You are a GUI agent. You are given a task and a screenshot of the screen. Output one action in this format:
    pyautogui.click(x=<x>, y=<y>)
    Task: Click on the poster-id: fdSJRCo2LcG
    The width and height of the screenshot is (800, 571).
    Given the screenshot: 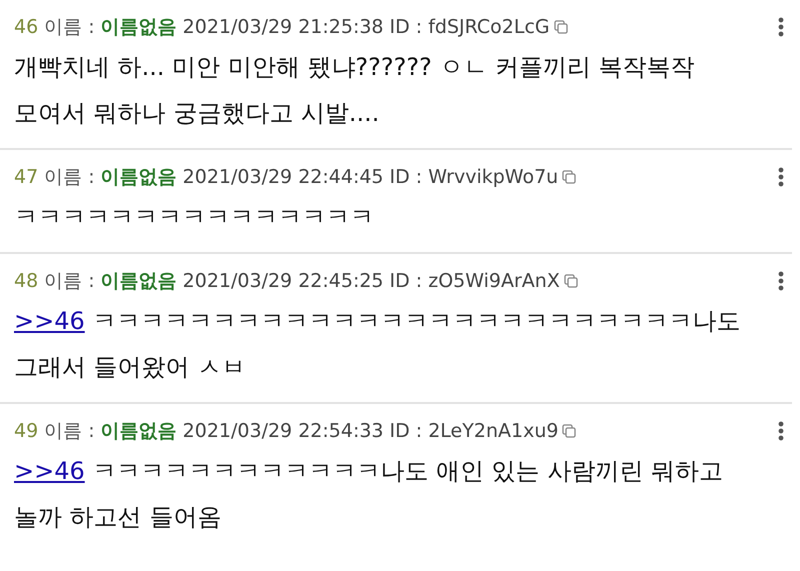 What is the action you would take?
    pyautogui.click(x=489, y=27)
    